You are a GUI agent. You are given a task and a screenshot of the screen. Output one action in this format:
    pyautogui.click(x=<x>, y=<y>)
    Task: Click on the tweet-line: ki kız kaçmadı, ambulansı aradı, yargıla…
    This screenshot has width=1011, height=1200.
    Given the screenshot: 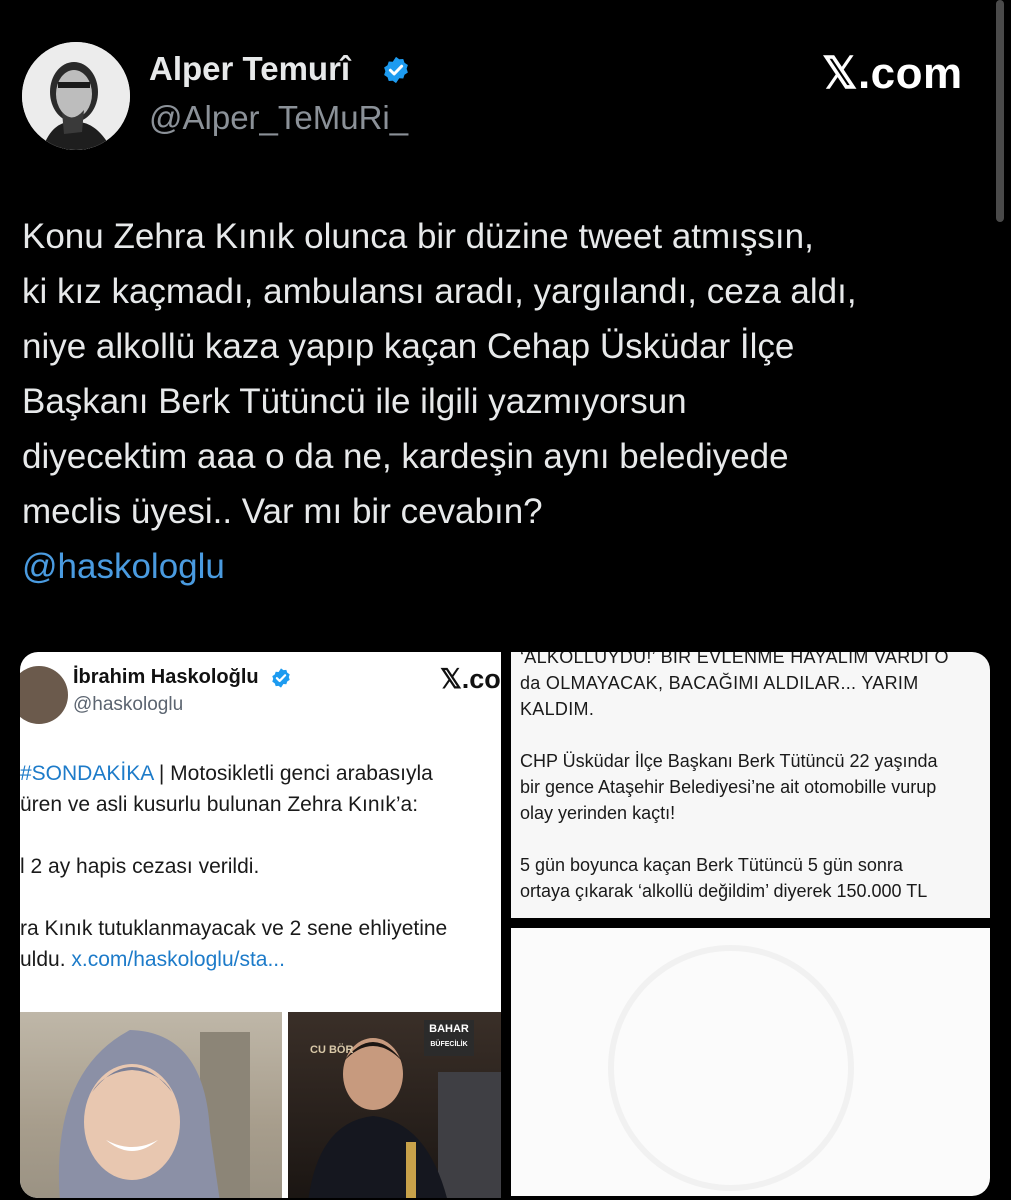 What is the action you would take?
    pyautogui.click(x=439, y=291)
    